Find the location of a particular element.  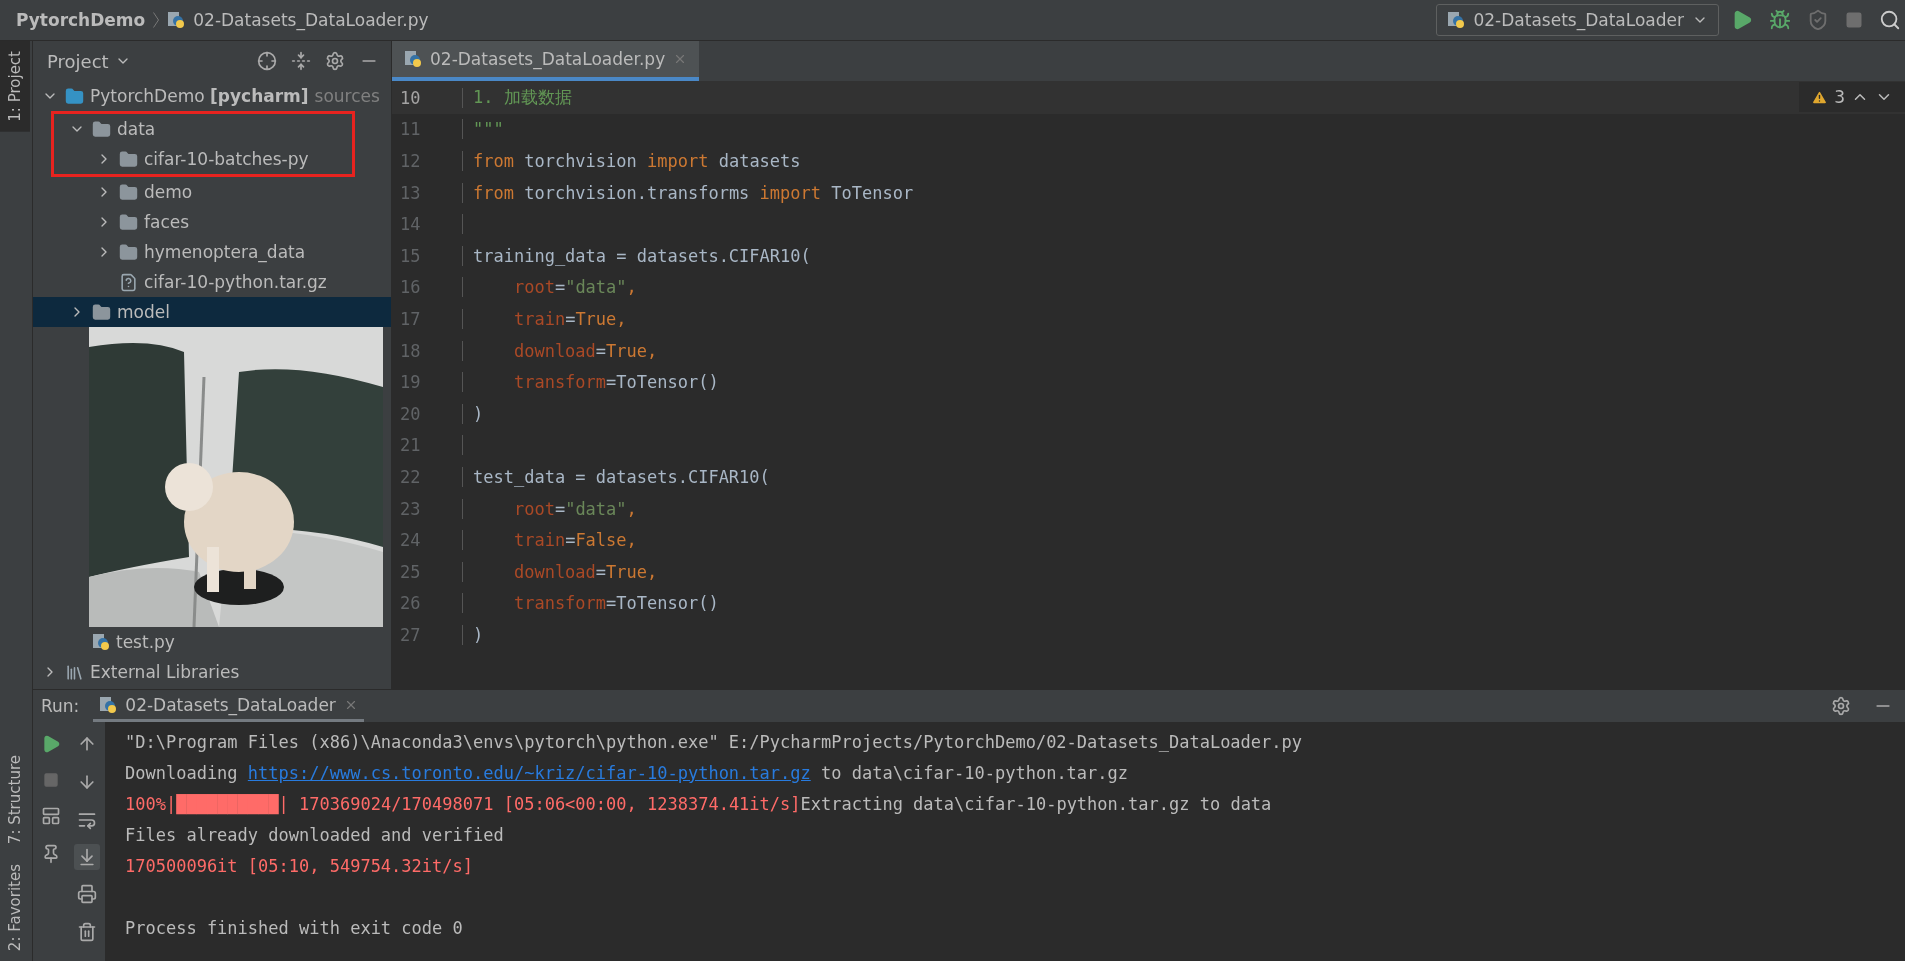

line-number: 19 is located at coordinates (427, 382).